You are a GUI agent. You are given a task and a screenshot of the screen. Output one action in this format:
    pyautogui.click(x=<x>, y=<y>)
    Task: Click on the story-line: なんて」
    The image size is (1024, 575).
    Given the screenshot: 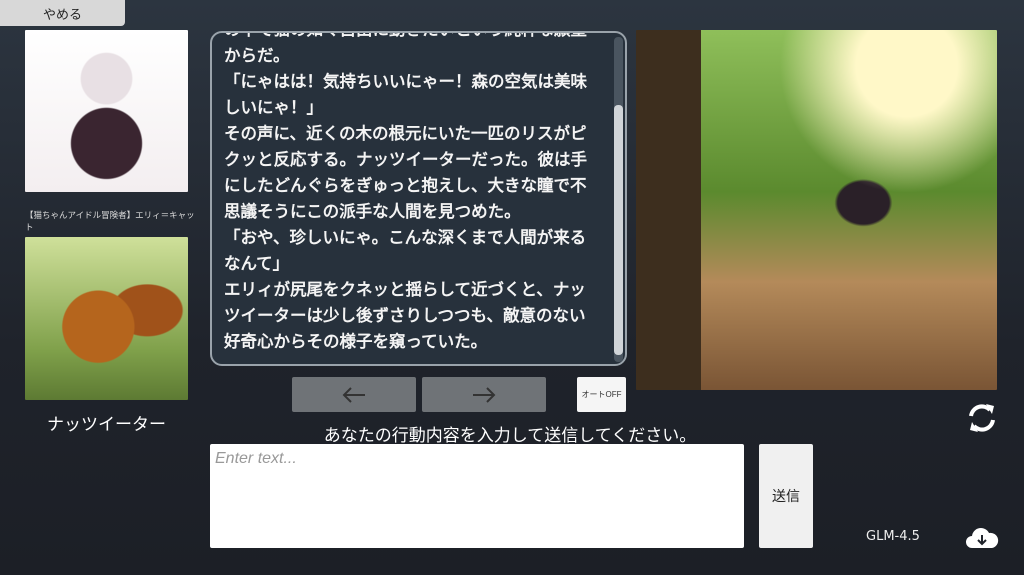 What is the action you would take?
    pyautogui.click(x=257, y=263)
    